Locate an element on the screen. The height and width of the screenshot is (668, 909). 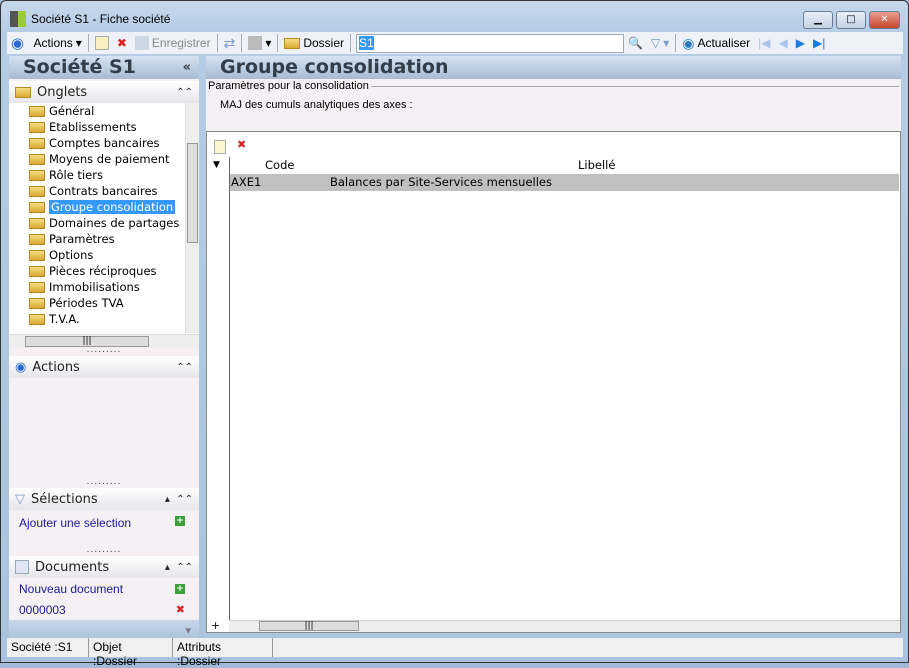
tree-vertical-scrollbar is located at coordinates (192, 218).